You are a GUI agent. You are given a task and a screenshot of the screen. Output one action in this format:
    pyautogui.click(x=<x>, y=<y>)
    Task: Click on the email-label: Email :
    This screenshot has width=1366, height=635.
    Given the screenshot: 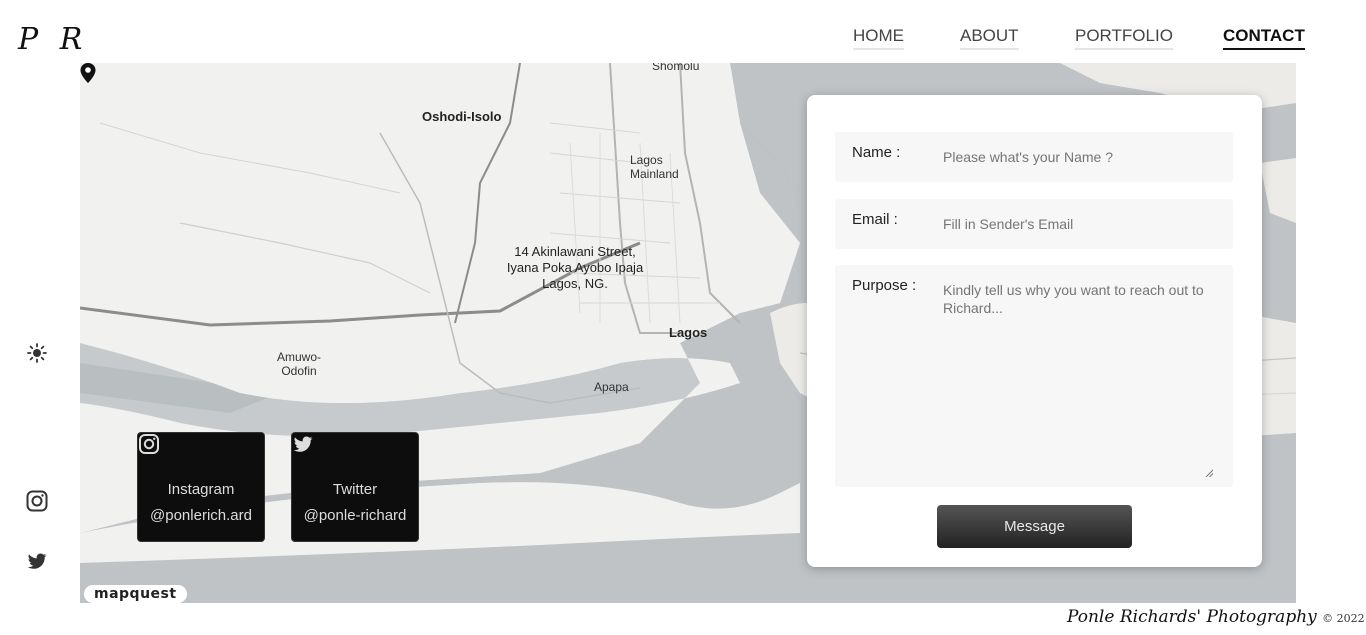 What is the action you would take?
    pyautogui.click(x=875, y=219)
    